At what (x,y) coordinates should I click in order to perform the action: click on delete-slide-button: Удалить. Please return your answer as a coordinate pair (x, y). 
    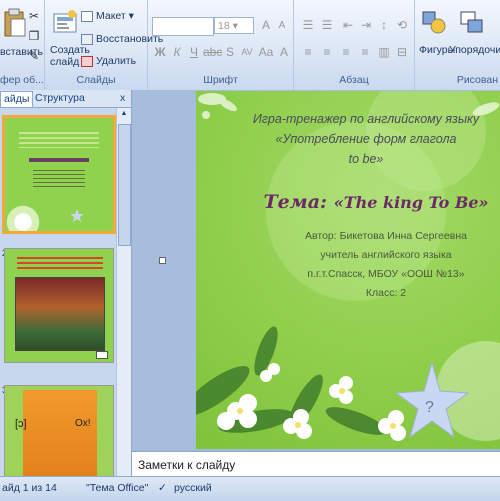
    Looking at the image, I should click on (108, 61).